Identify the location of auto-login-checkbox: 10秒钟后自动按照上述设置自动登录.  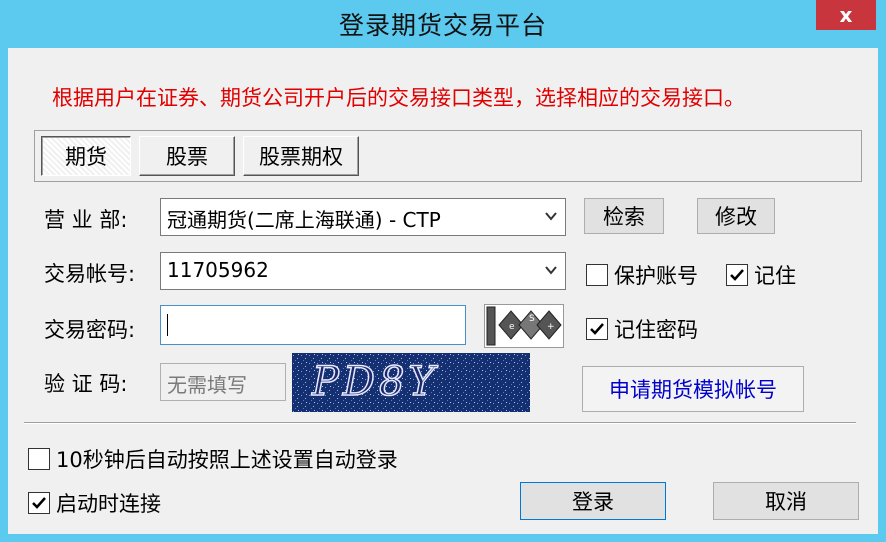
(213, 459).